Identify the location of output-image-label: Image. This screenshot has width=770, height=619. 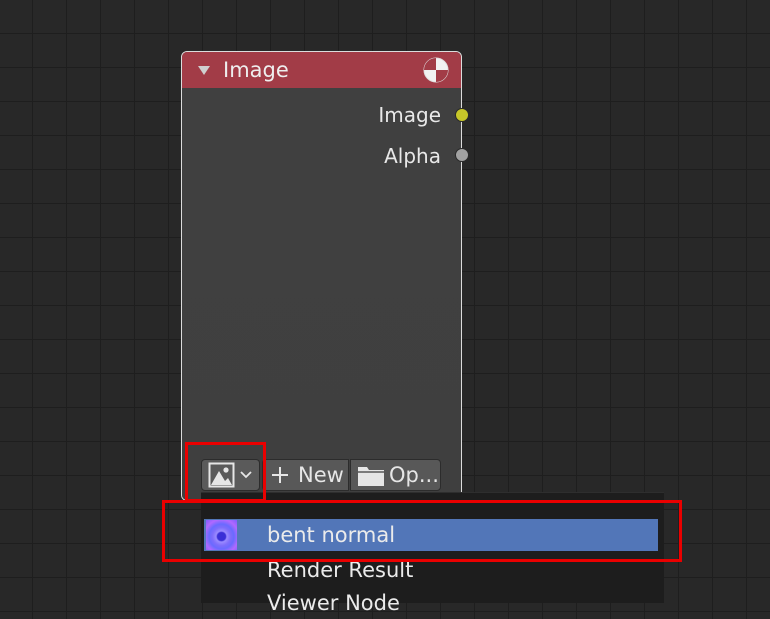
(409, 115).